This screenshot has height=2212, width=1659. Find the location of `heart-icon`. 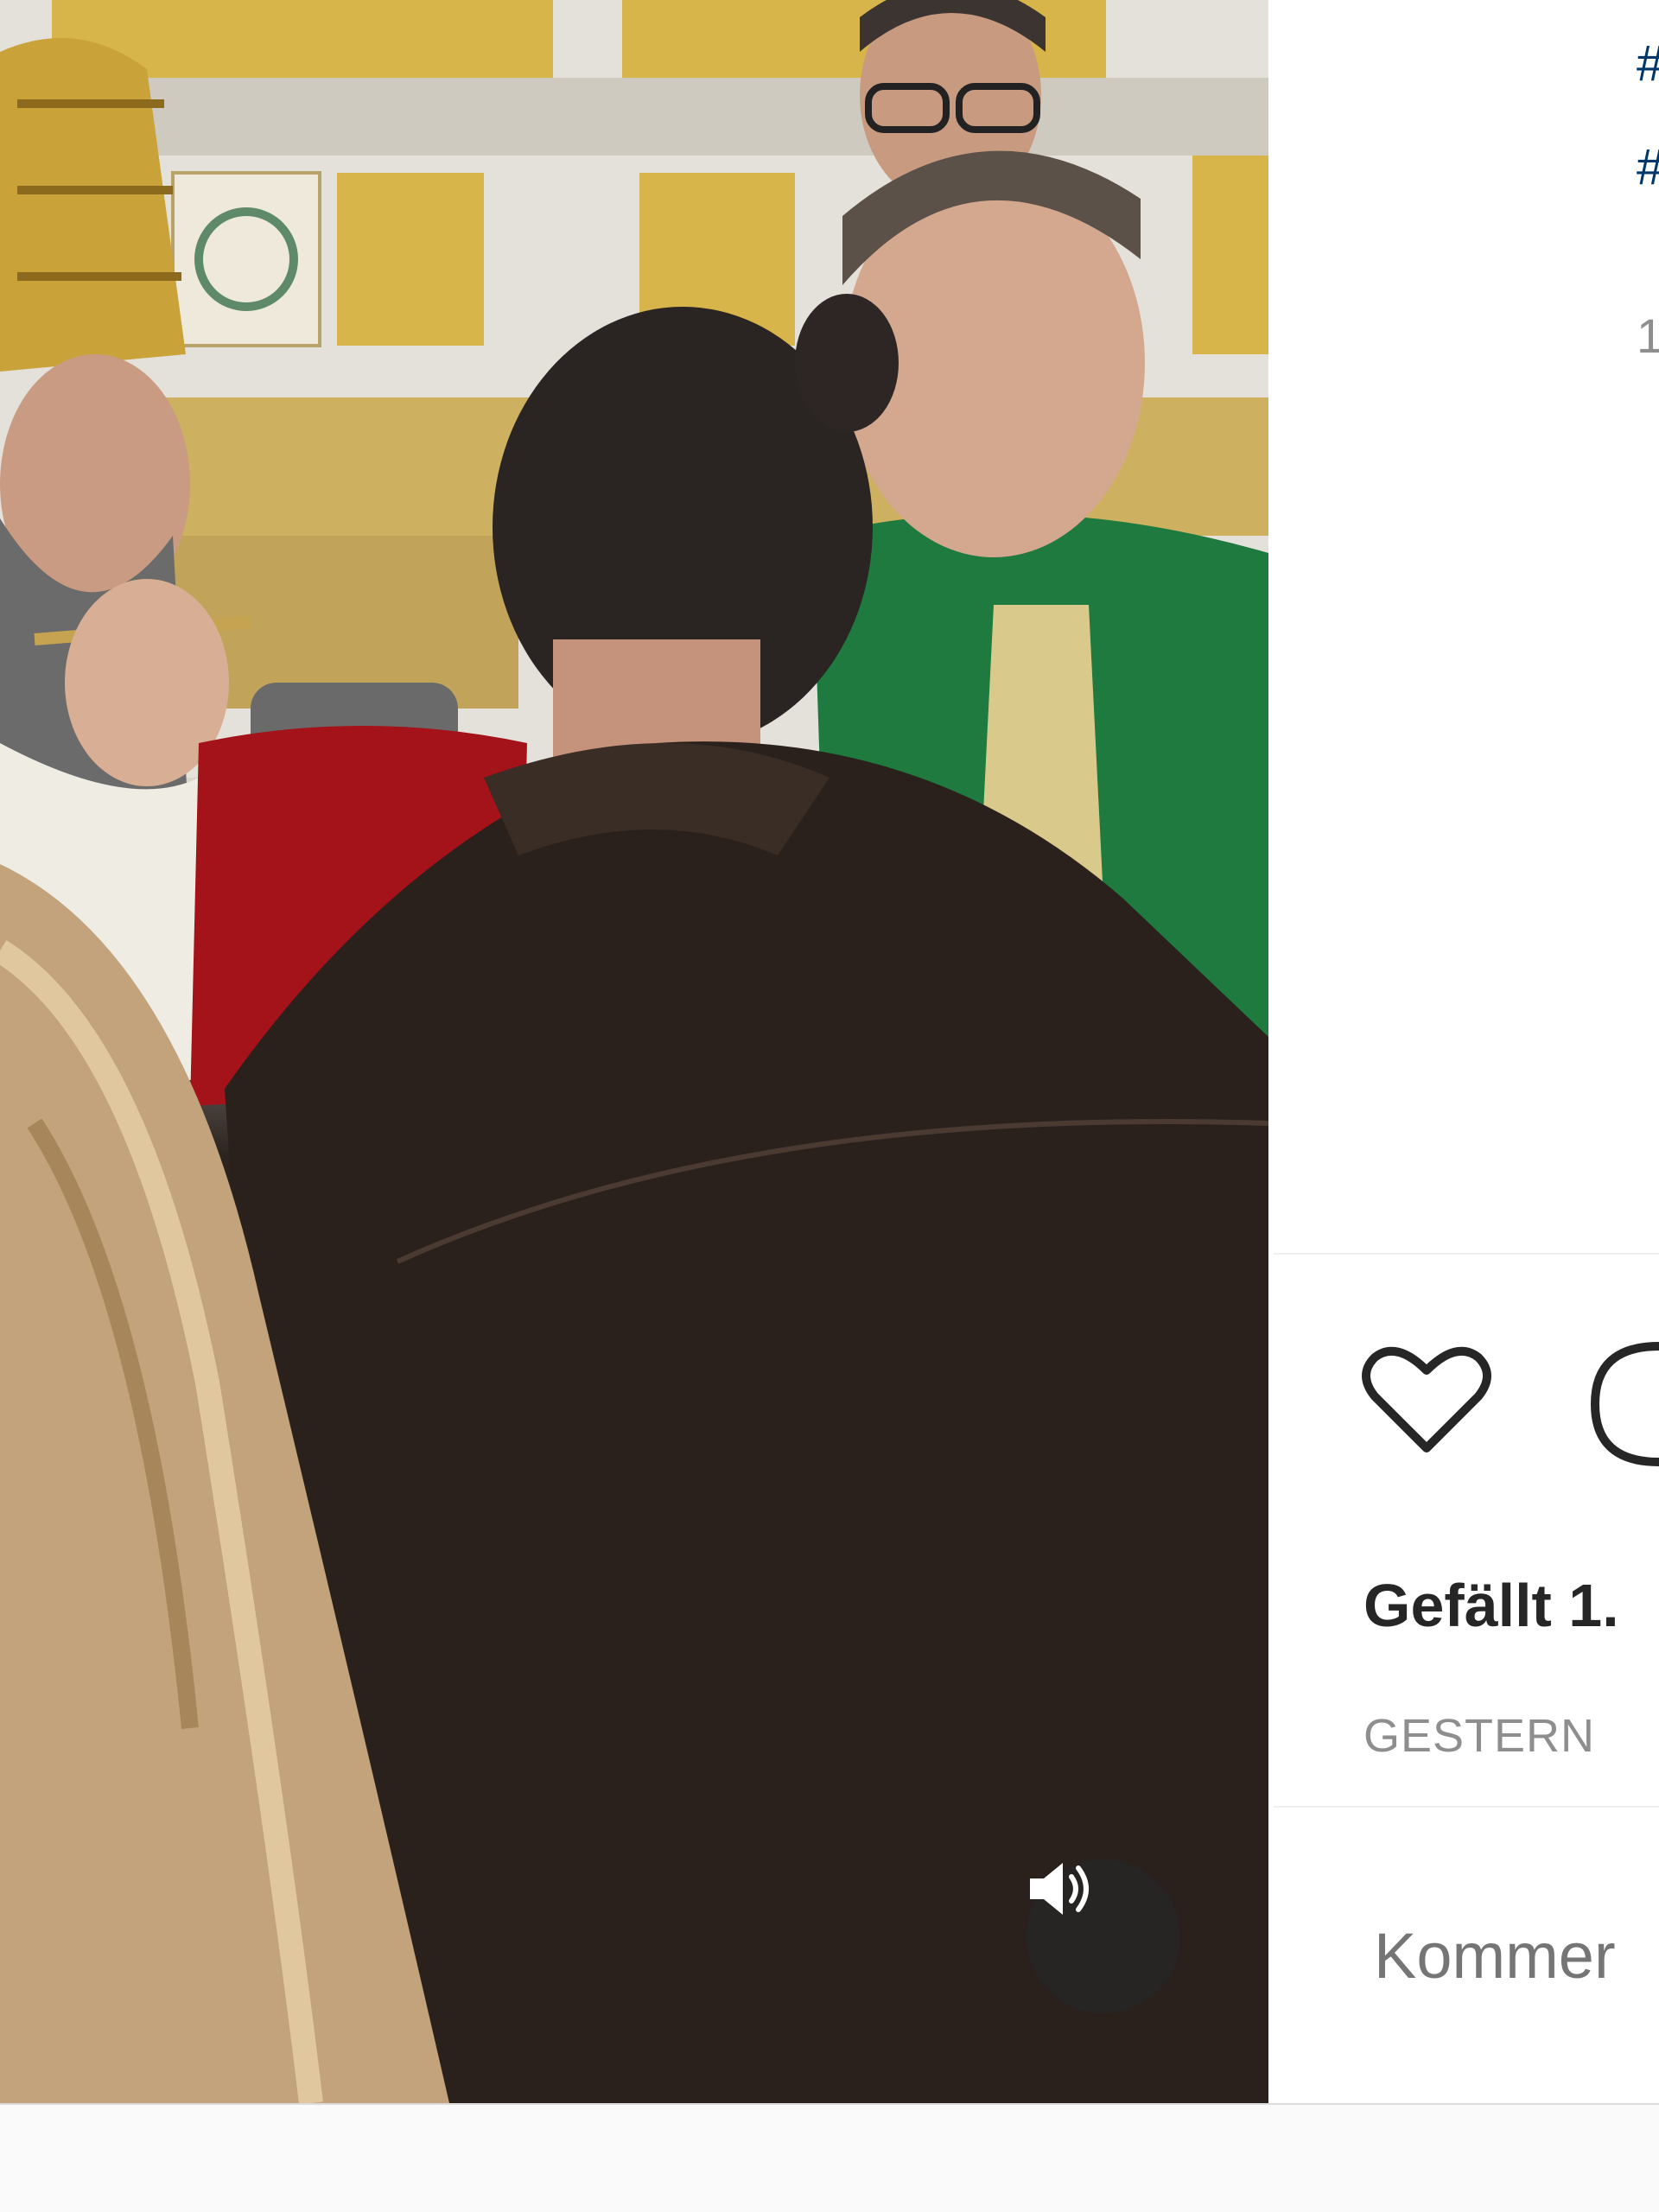

heart-icon is located at coordinates (1426, 1399).